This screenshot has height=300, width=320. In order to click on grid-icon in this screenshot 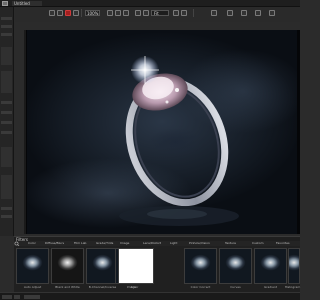, I will do `click(214, 13)`.